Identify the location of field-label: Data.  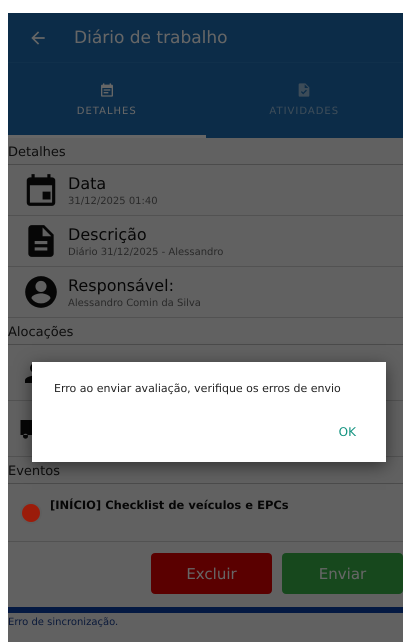
(88, 183).